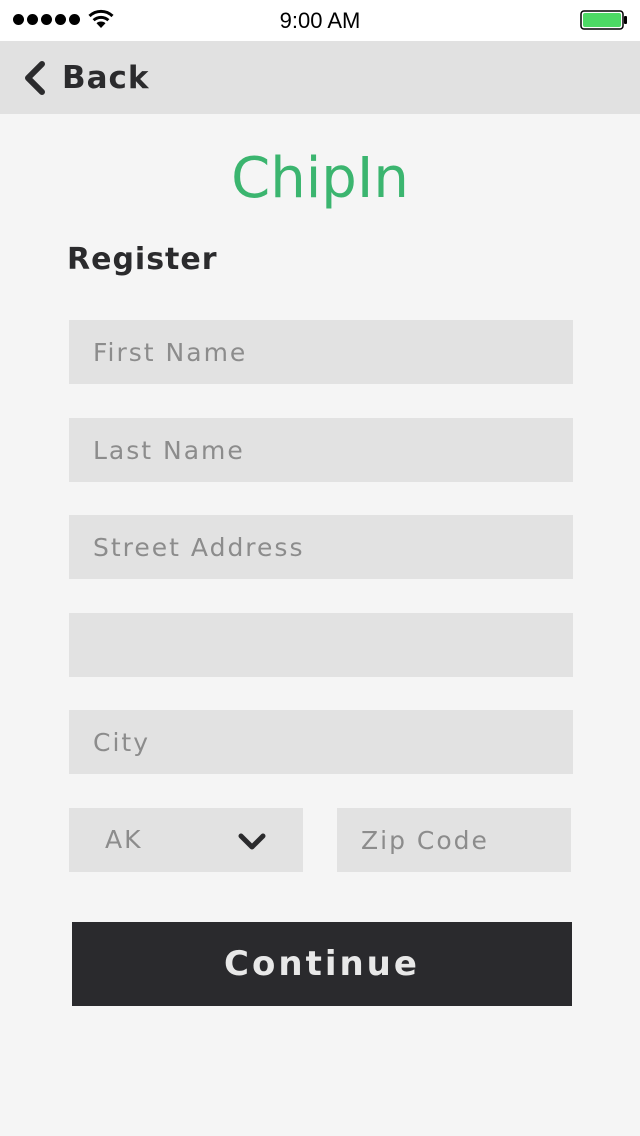 The width and height of the screenshot is (640, 1136). Describe the element at coordinates (252, 841) in the screenshot. I see `chevron-down-icon` at that location.